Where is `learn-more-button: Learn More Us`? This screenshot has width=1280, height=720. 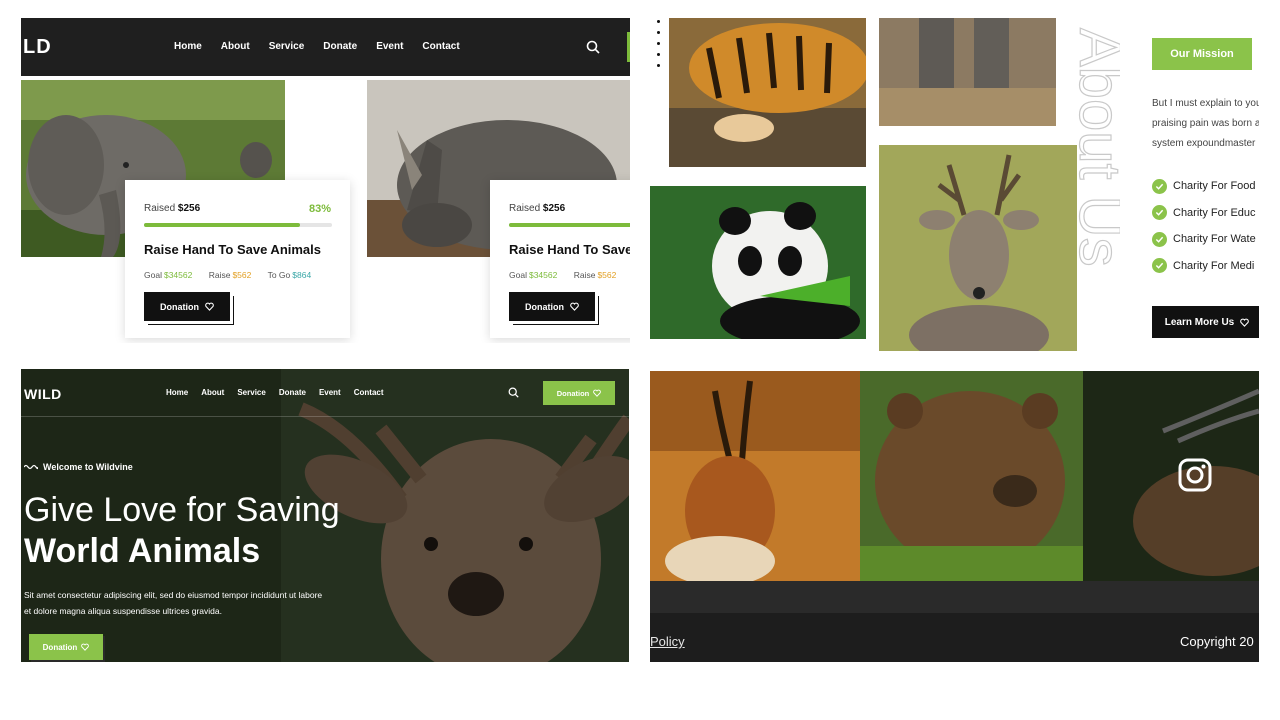
learn-more-button: Learn More Us is located at coordinates (1205, 322).